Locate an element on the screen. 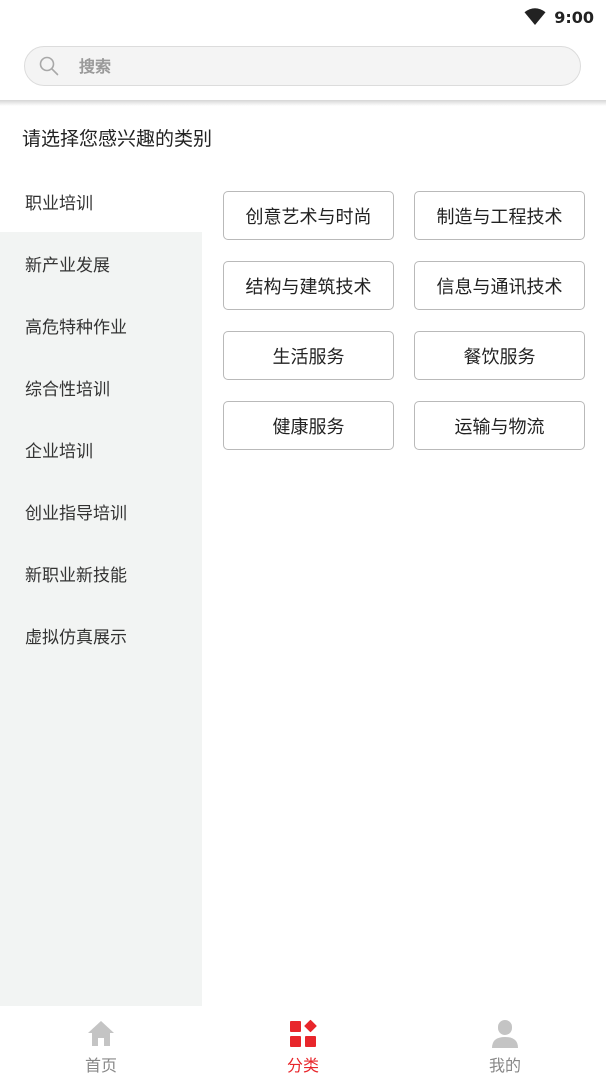 The image size is (606, 1080). category-button-catering: 餐饮服务 is located at coordinates (499, 355).